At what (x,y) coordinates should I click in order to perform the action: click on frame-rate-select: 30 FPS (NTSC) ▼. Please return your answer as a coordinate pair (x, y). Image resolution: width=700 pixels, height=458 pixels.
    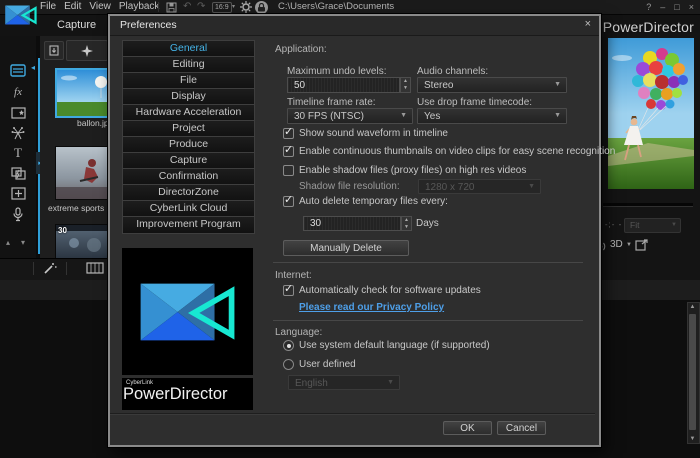
    Looking at the image, I should click on (350, 116).